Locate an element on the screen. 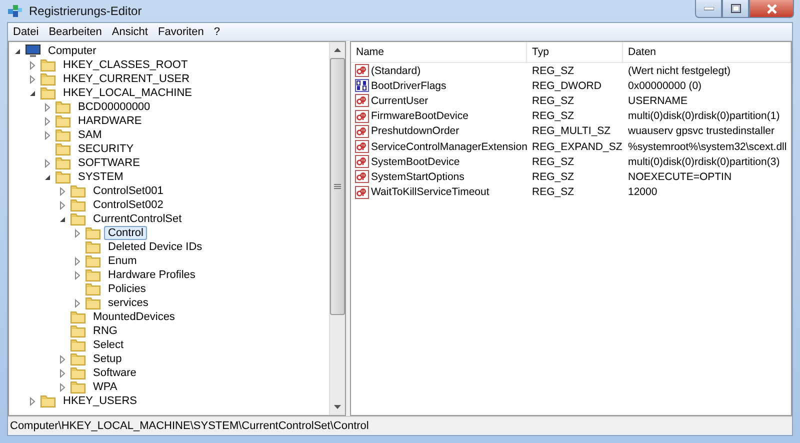  column-header: Typ is located at coordinates (575, 52).